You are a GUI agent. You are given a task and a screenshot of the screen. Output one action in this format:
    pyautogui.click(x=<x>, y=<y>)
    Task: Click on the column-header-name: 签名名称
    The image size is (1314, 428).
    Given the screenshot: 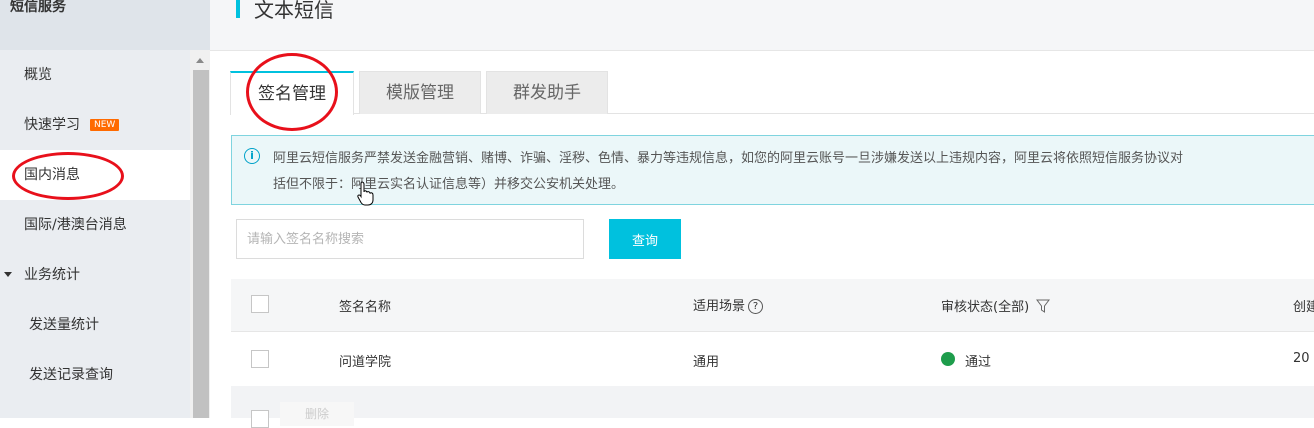 What is the action you would take?
    pyautogui.click(x=365, y=307)
    